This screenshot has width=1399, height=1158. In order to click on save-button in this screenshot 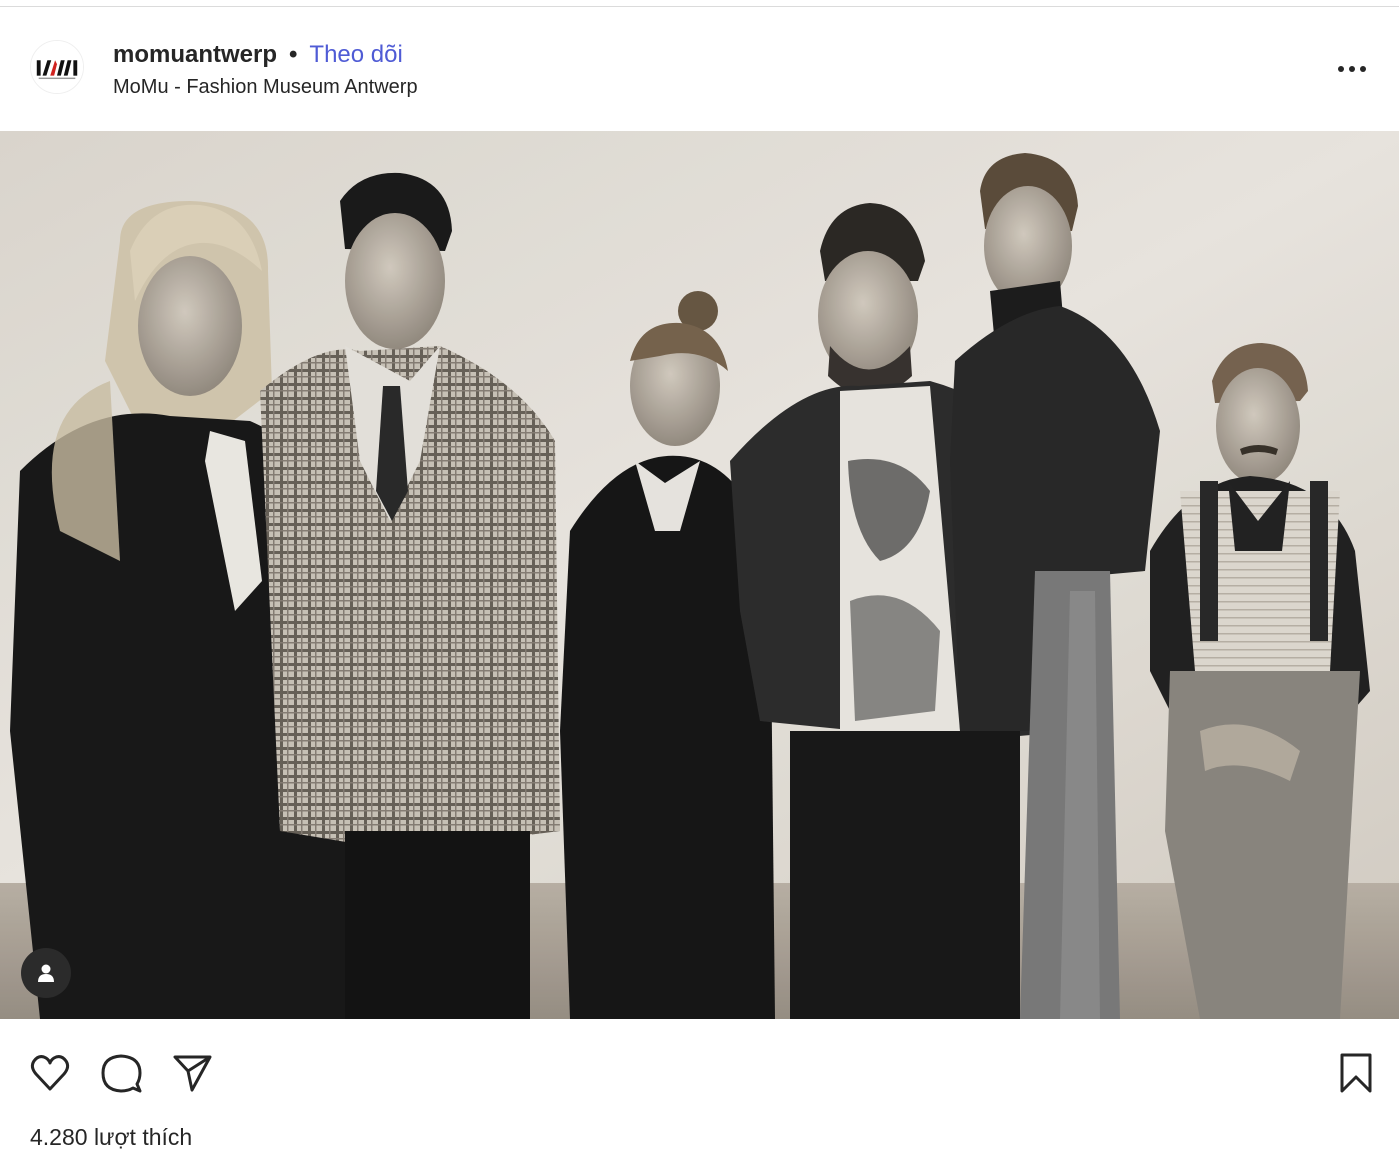, I will do `click(1356, 1073)`.